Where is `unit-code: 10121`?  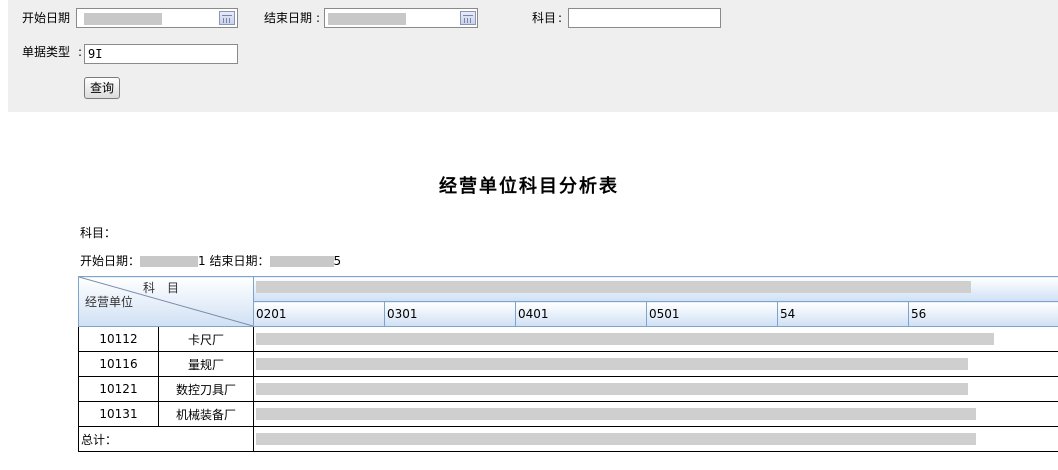
unit-code: 10121 is located at coordinates (118, 389).